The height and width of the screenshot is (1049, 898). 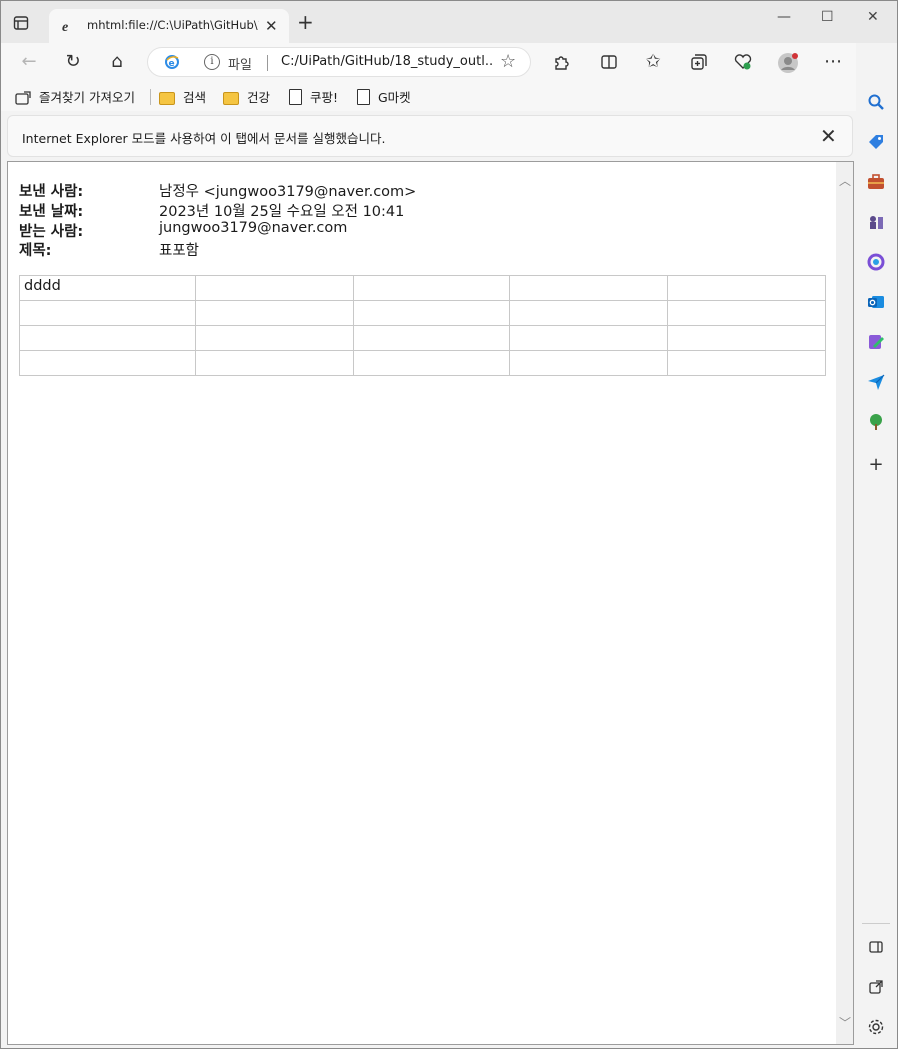 I want to click on split-screen-icon, so click(x=609, y=62).